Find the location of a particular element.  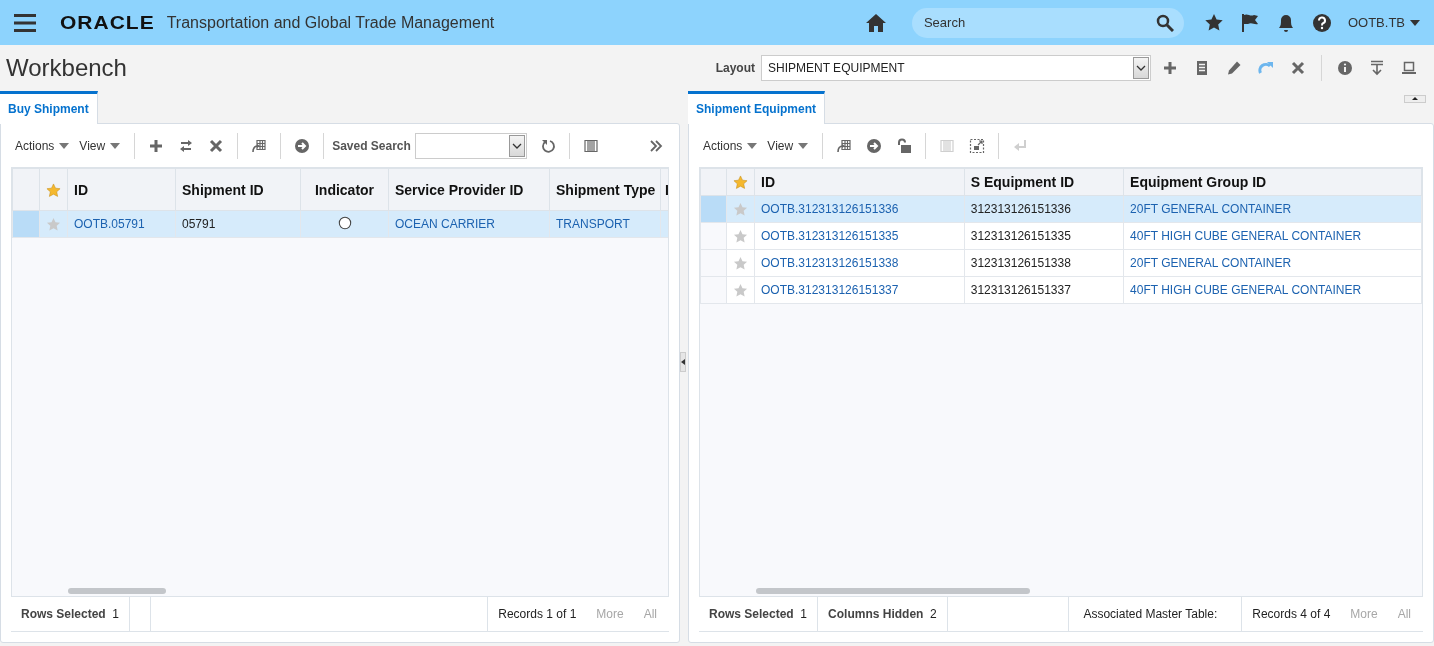

records-count: Records 4 of 4 is located at coordinates (1291, 614).